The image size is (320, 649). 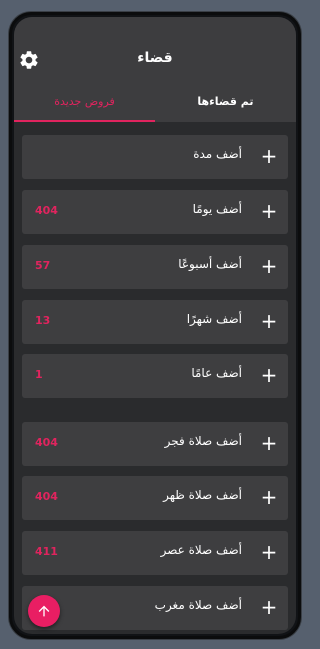 I want to click on add-fajr-row: + أضف صلاة فجر 404, so click(x=155, y=444).